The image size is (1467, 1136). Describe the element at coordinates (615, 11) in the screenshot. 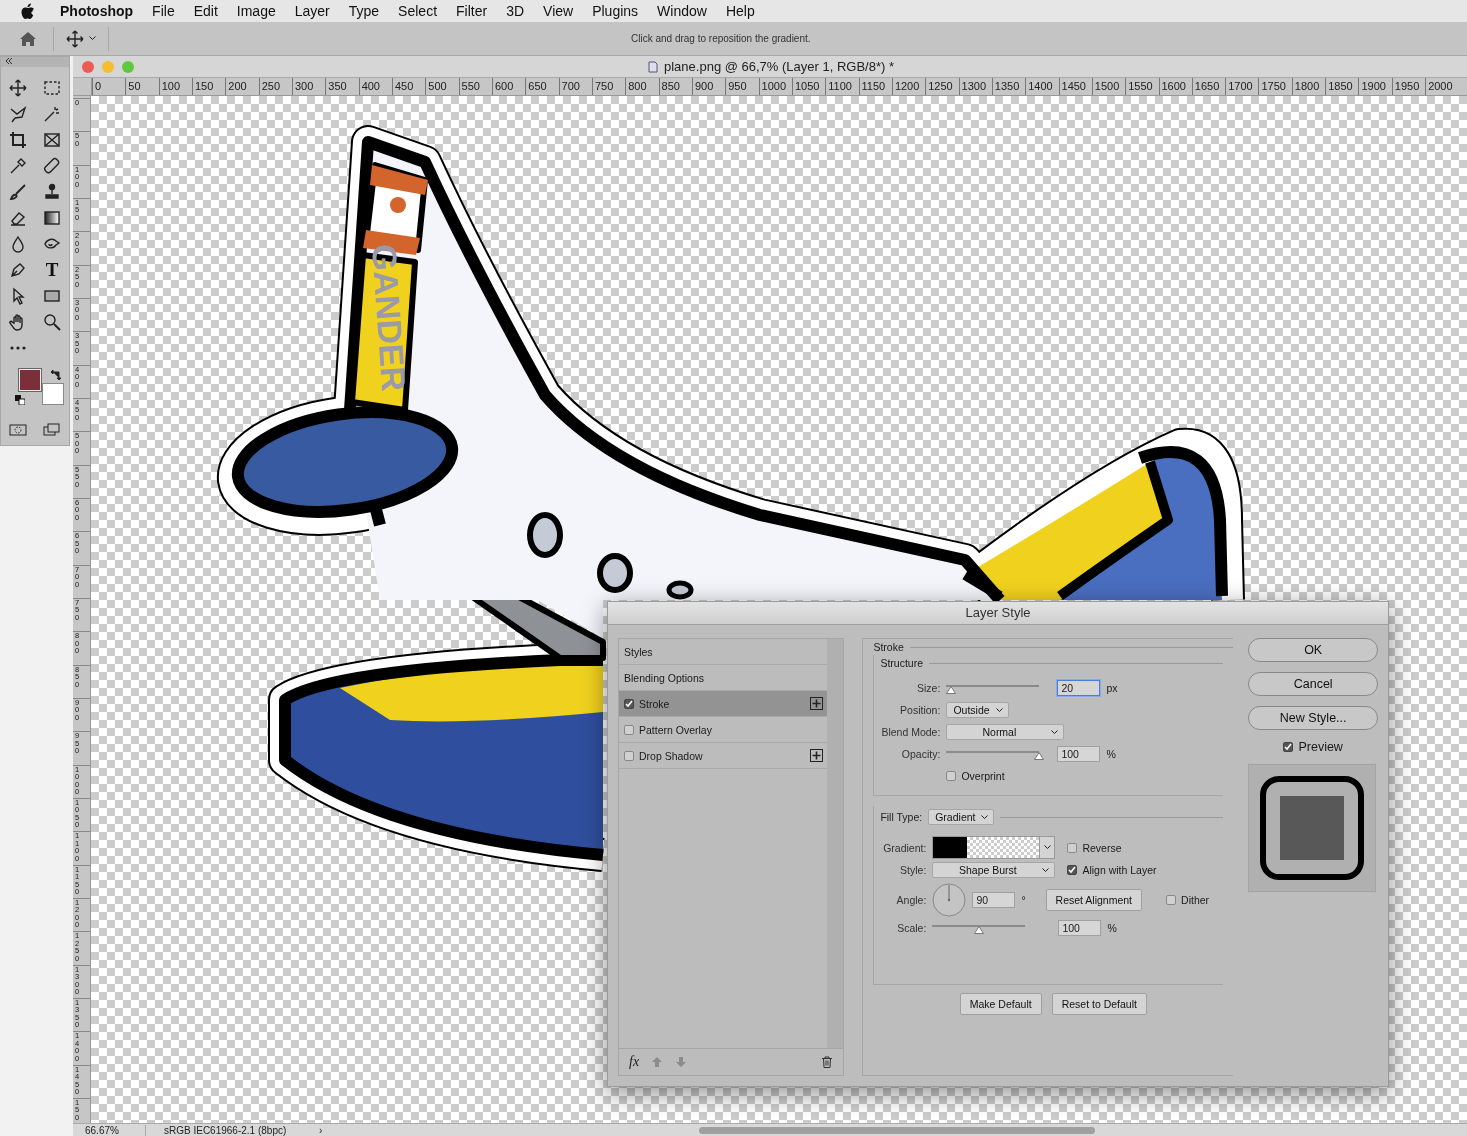

I see `menu-item: Plugins` at that location.